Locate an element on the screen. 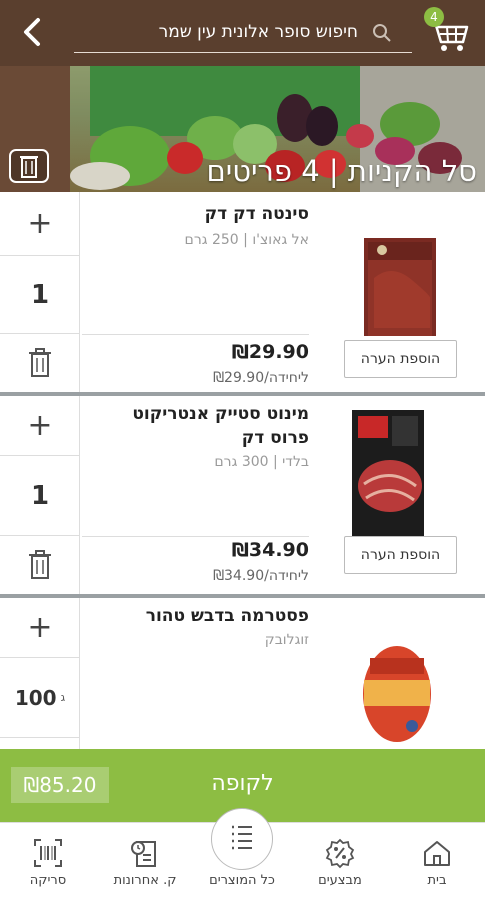 This screenshot has height=901, width=485. quantity-value: 100 is located at coordinates (35, 697).